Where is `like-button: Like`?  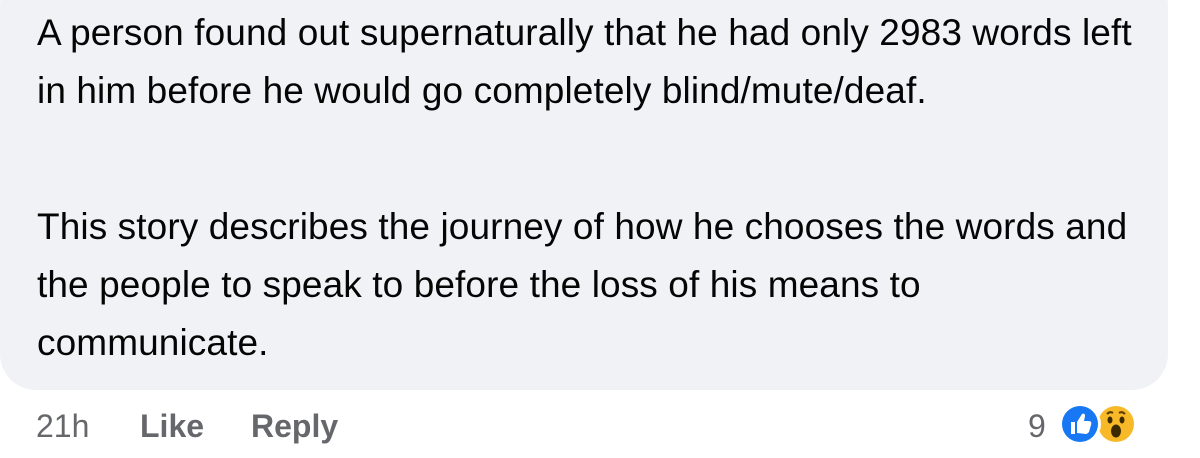 like-button: Like is located at coordinates (172, 426).